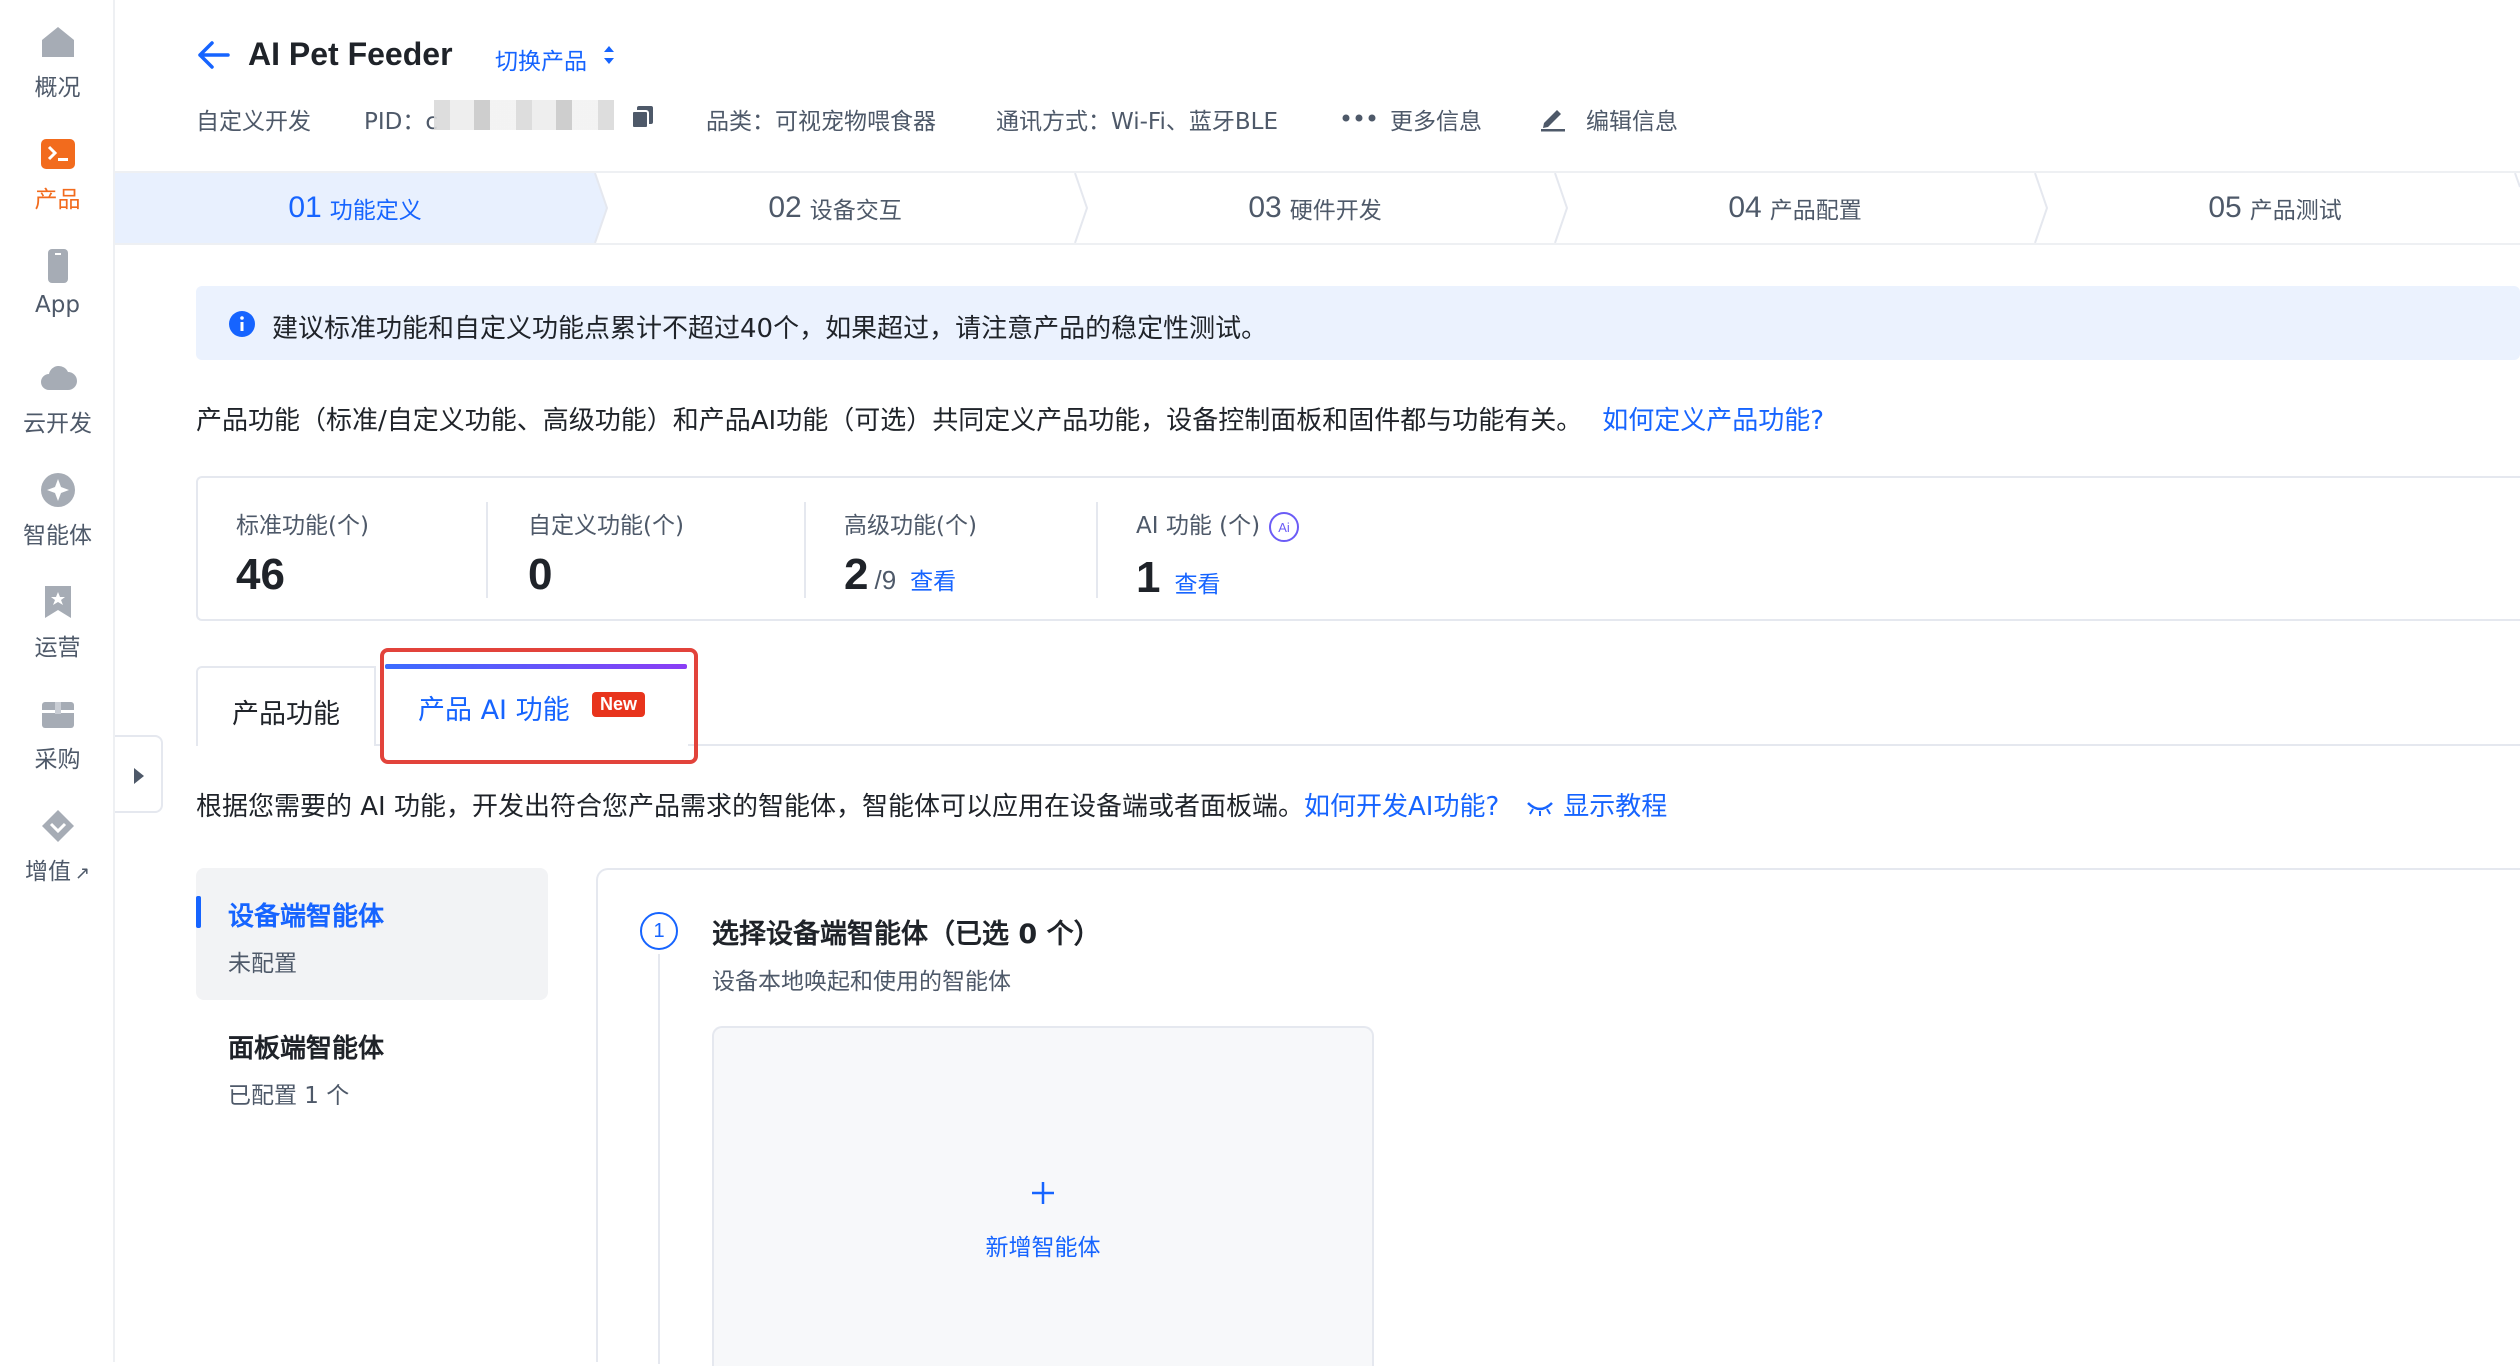 This screenshot has height=1366, width=2520. What do you see at coordinates (1043, 1196) in the screenshot?
I see `add-agent-button: 新增智能体` at bounding box center [1043, 1196].